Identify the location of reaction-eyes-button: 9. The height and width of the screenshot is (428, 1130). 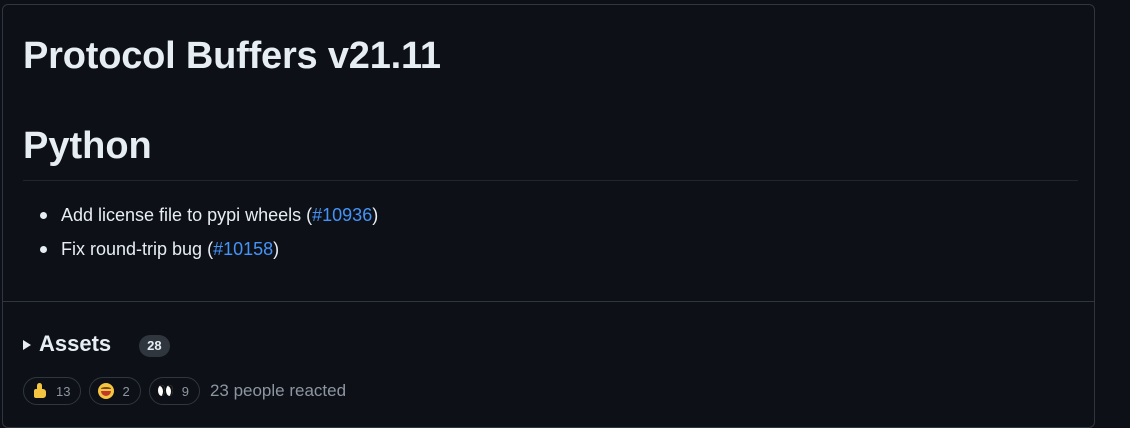
(174, 391).